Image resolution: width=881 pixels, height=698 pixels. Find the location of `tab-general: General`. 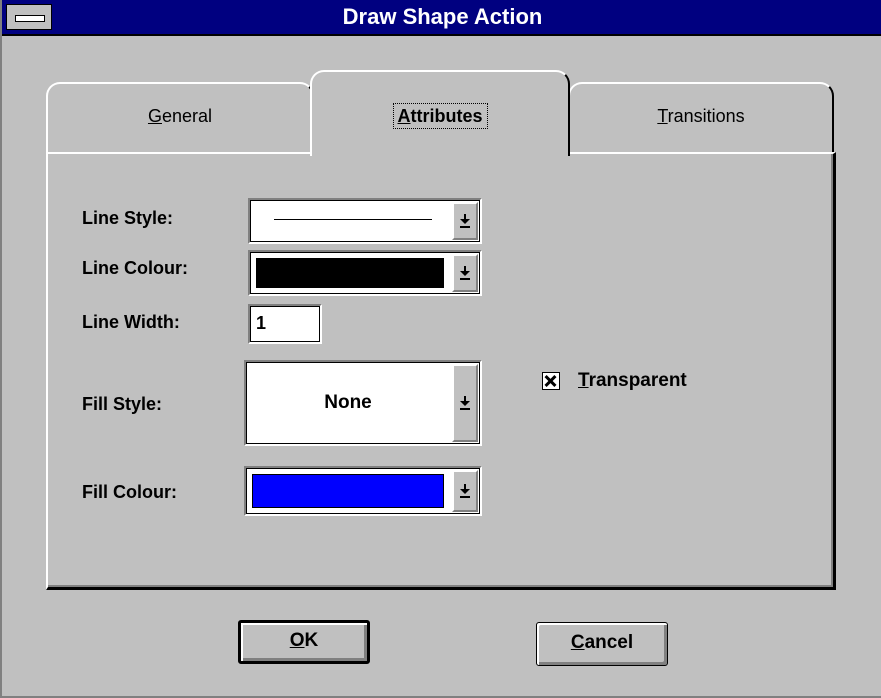

tab-general: General is located at coordinates (180, 118).